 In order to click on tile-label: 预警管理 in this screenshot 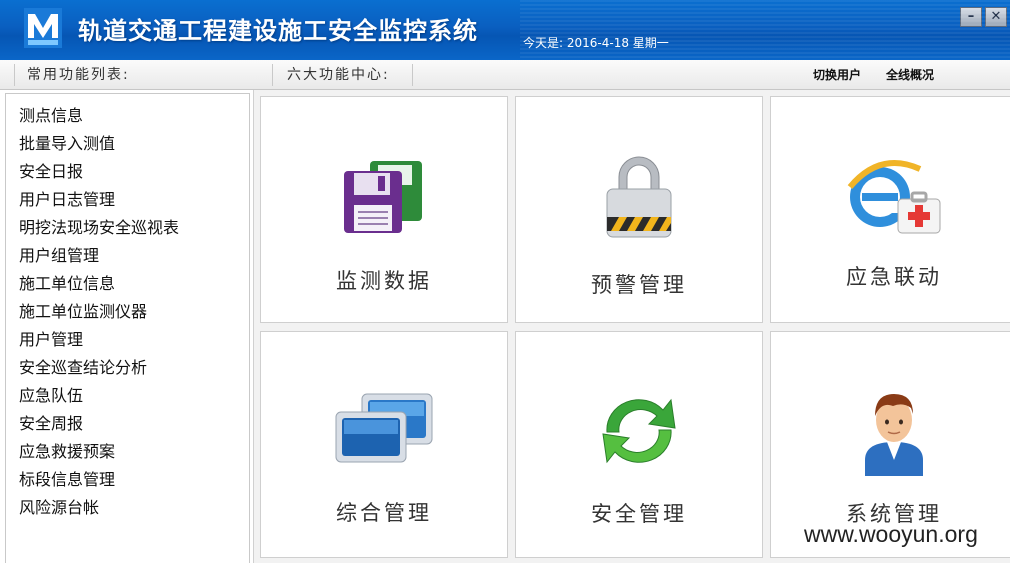, I will do `click(639, 285)`.